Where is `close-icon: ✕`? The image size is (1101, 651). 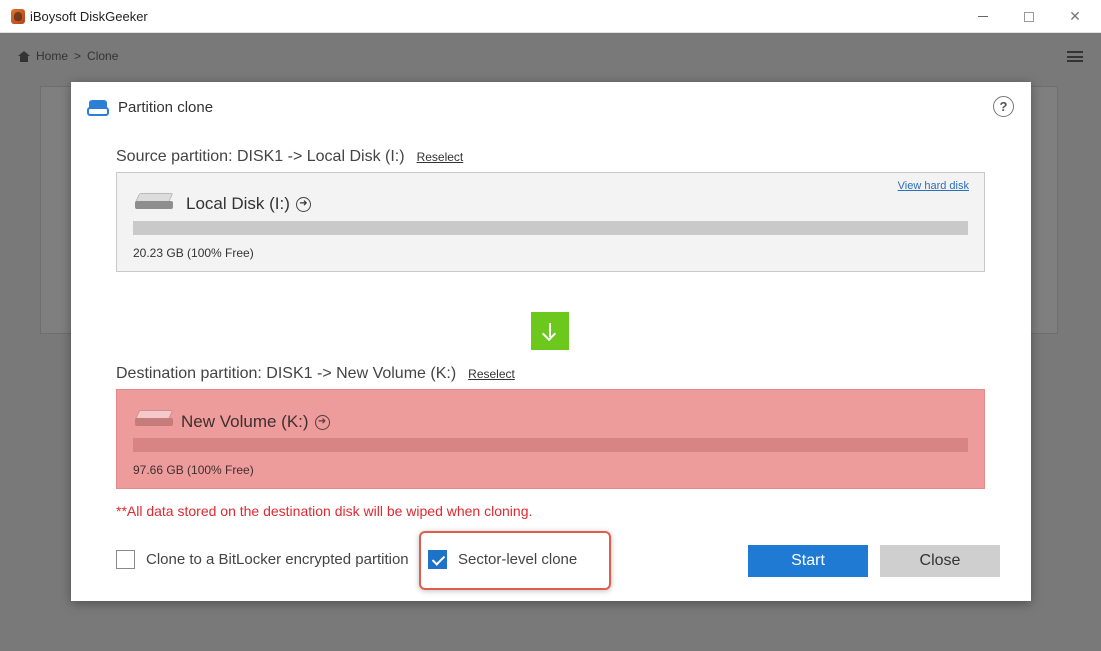 close-icon: ✕ is located at coordinates (1075, 16).